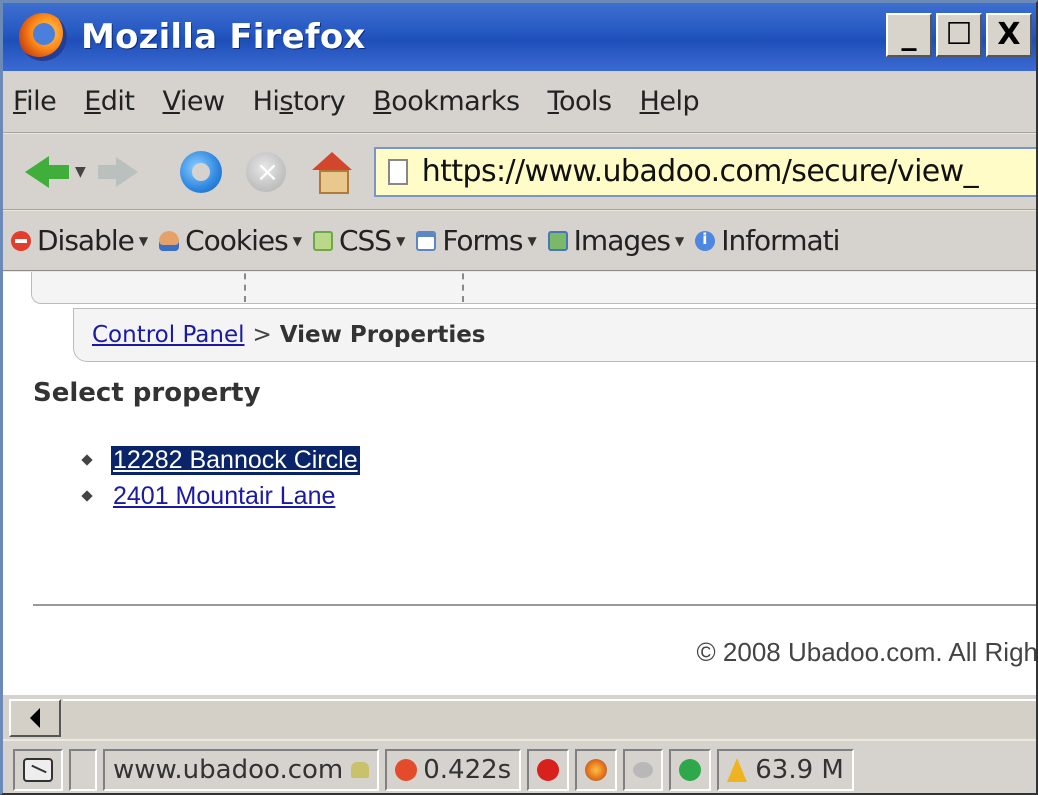  Describe the element at coordinates (47, 172) in the screenshot. I see `back-arrow-icon` at that location.